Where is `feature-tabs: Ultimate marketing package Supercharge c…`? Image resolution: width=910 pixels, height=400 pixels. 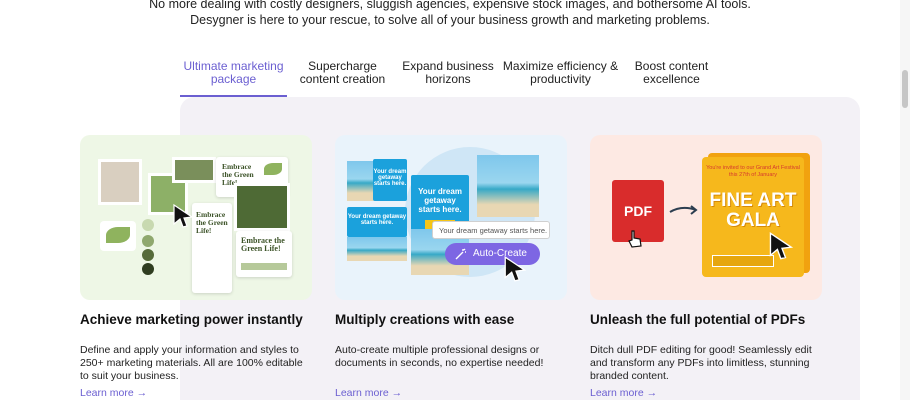
feature-tabs: Ultimate marketing package Supercharge c… is located at coordinates (450, 78).